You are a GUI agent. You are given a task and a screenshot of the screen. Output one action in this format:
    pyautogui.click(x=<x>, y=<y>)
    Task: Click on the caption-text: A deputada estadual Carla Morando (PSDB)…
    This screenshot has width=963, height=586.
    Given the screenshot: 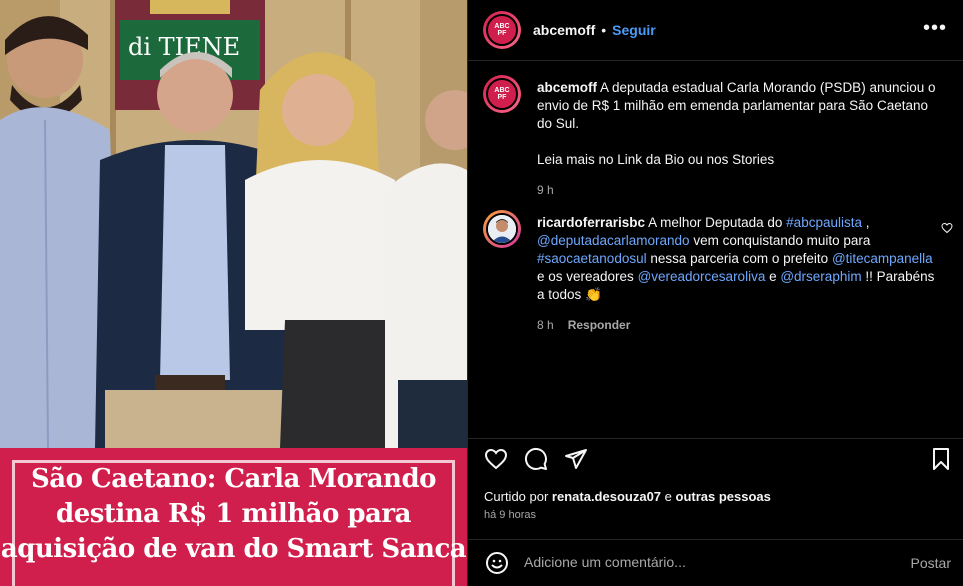 What is the action you would take?
    pyautogui.click(x=736, y=105)
    